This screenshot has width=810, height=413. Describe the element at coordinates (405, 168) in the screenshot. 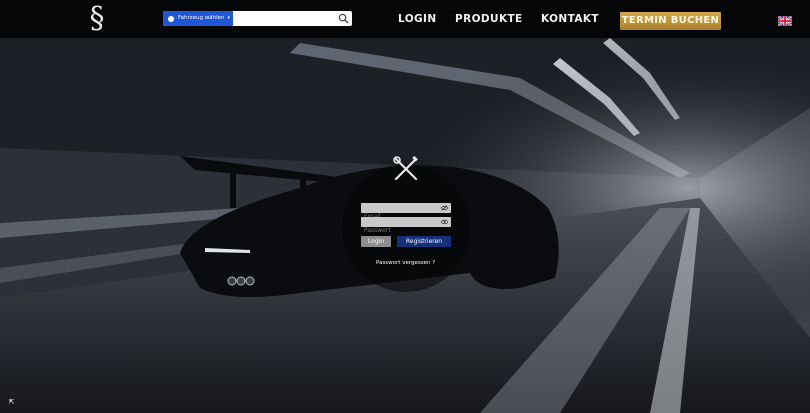

I see `wrench-screwdriver-icon` at that location.